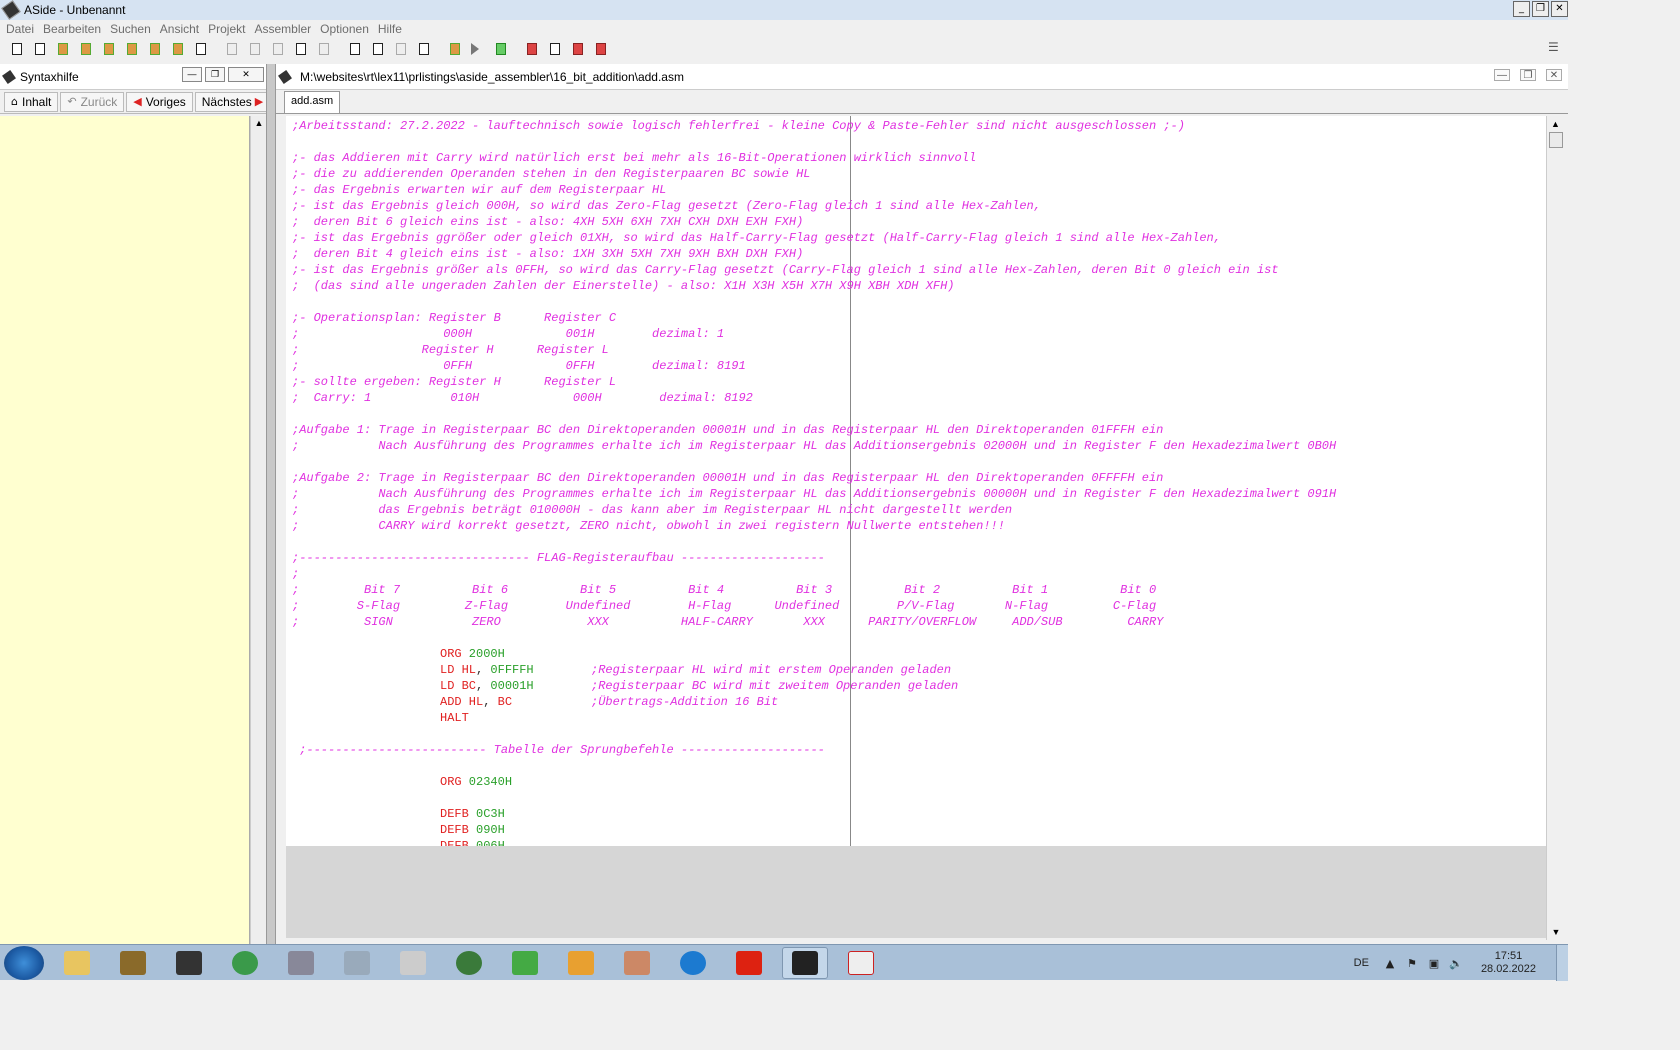  I want to click on paste-icon, so click(300, 49).